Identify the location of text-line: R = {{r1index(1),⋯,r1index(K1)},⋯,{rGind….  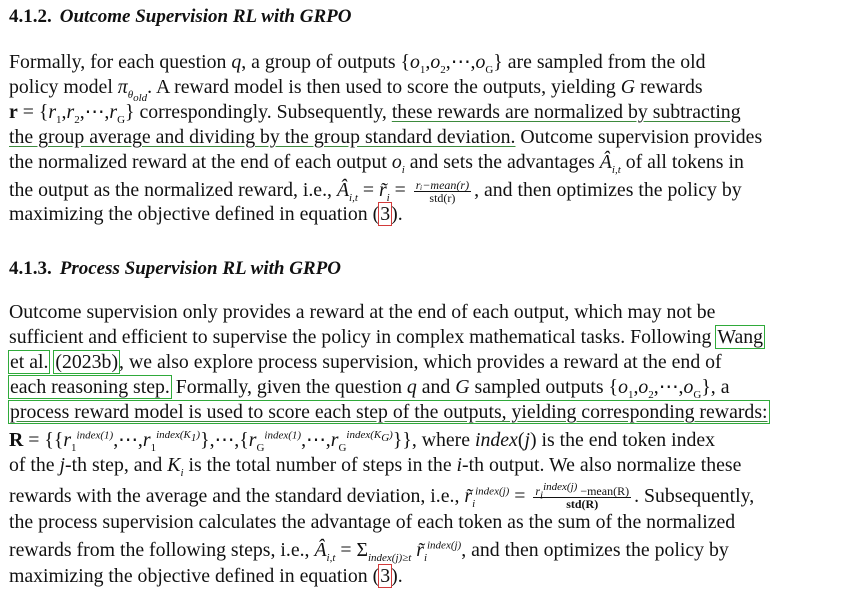
(362, 441).